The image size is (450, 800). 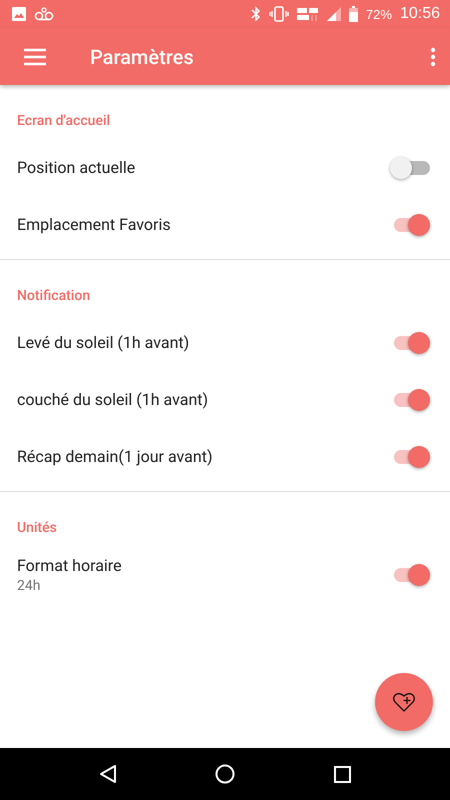 What do you see at coordinates (76, 167) in the screenshot?
I see `setting-label: Position actuelle` at bounding box center [76, 167].